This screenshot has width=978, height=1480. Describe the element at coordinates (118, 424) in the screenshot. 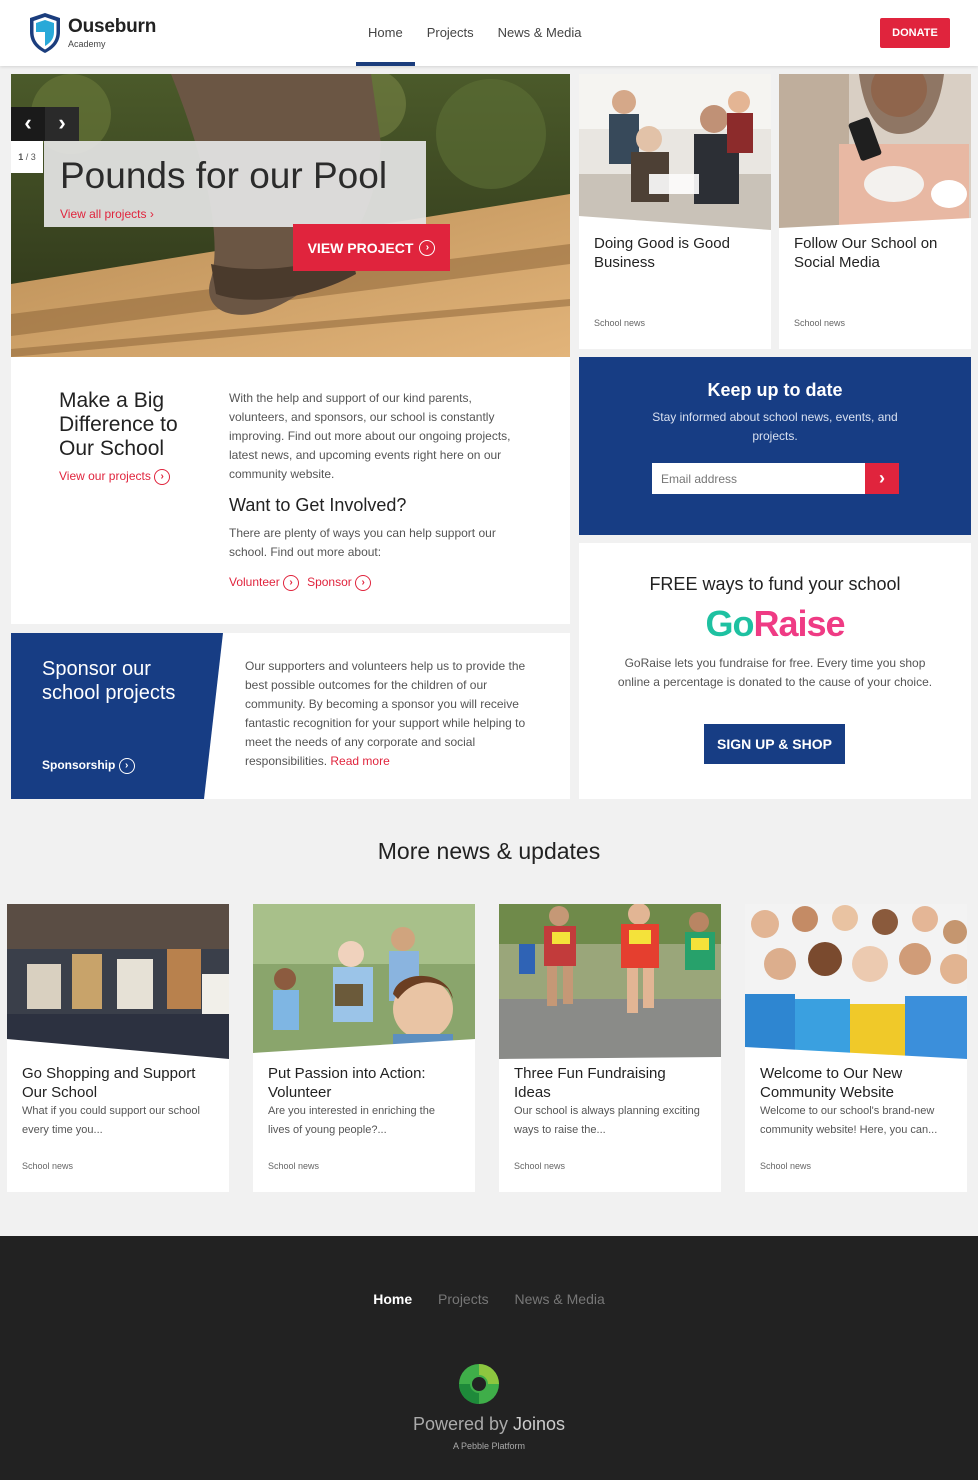

I see `intro-heading: Make a Big Difference to Our School` at that location.